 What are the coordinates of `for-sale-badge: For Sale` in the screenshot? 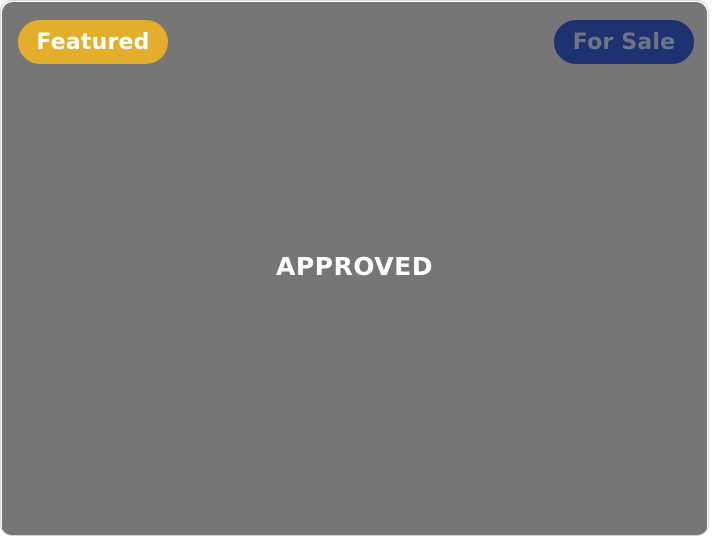 It's located at (624, 42).